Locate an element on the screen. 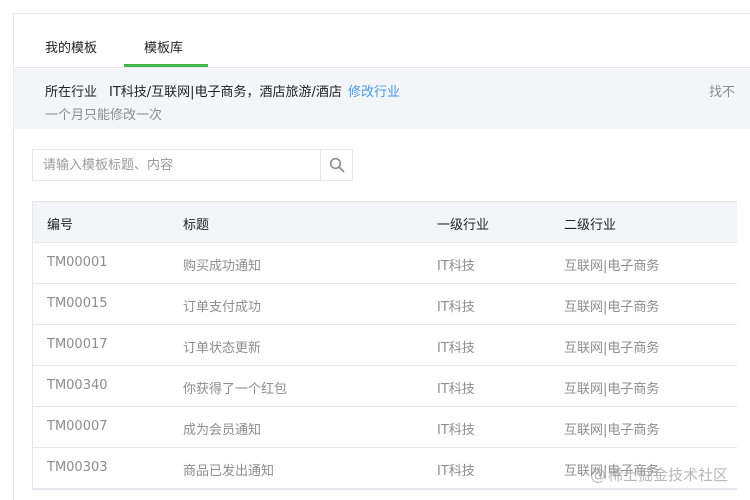  tab-template-library: 模板库 is located at coordinates (163, 46).